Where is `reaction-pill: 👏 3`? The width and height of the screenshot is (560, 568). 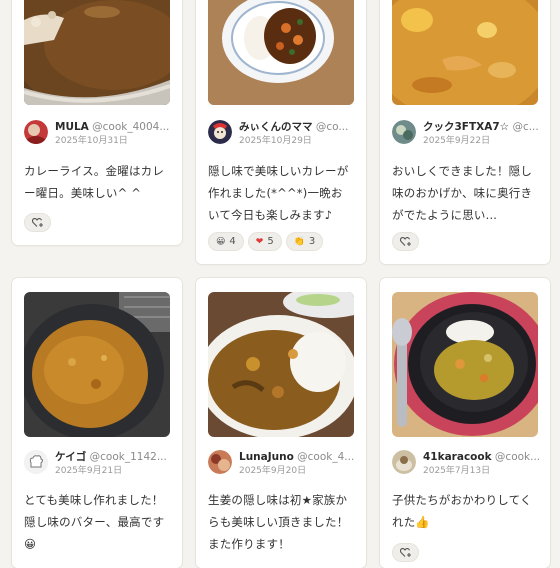
reaction-pill: 👏 3 is located at coordinates (304, 241).